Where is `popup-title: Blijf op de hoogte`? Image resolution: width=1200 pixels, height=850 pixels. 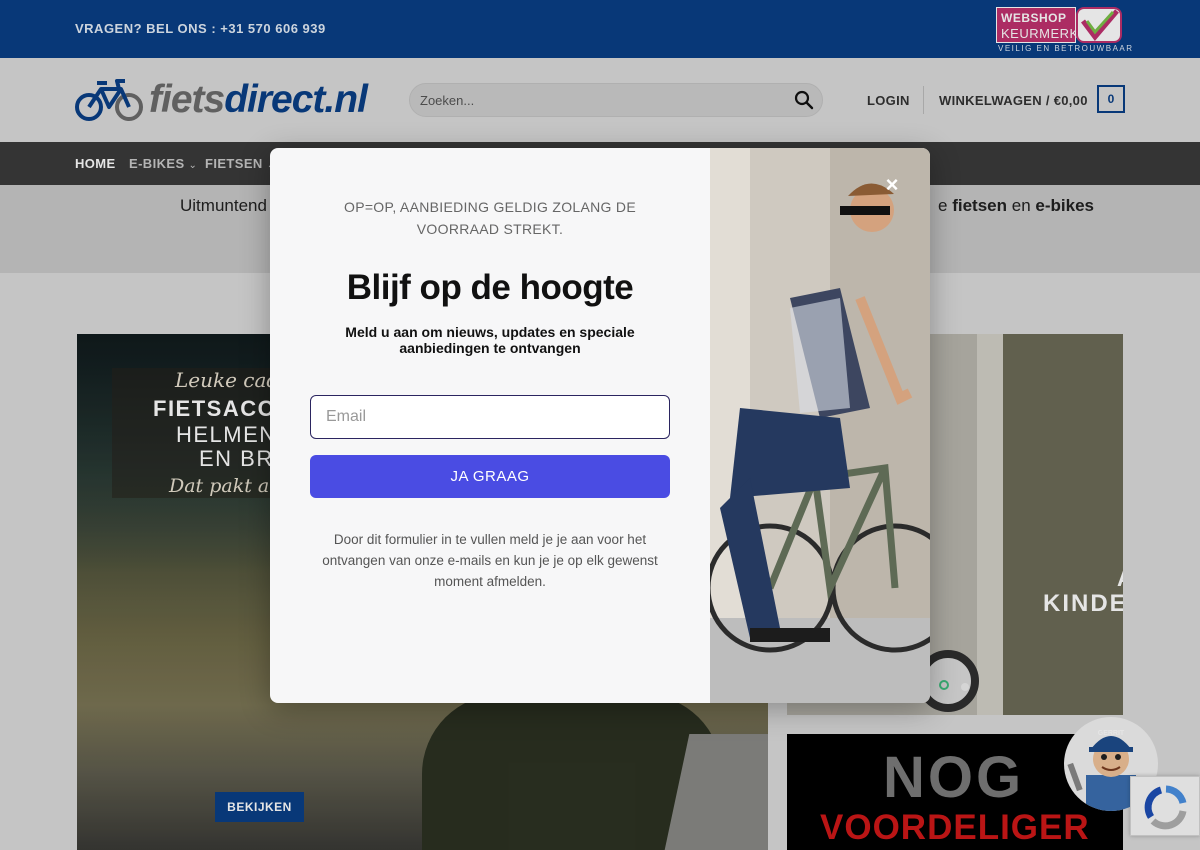
popup-title: Blijf op de hoogte is located at coordinates (490, 287).